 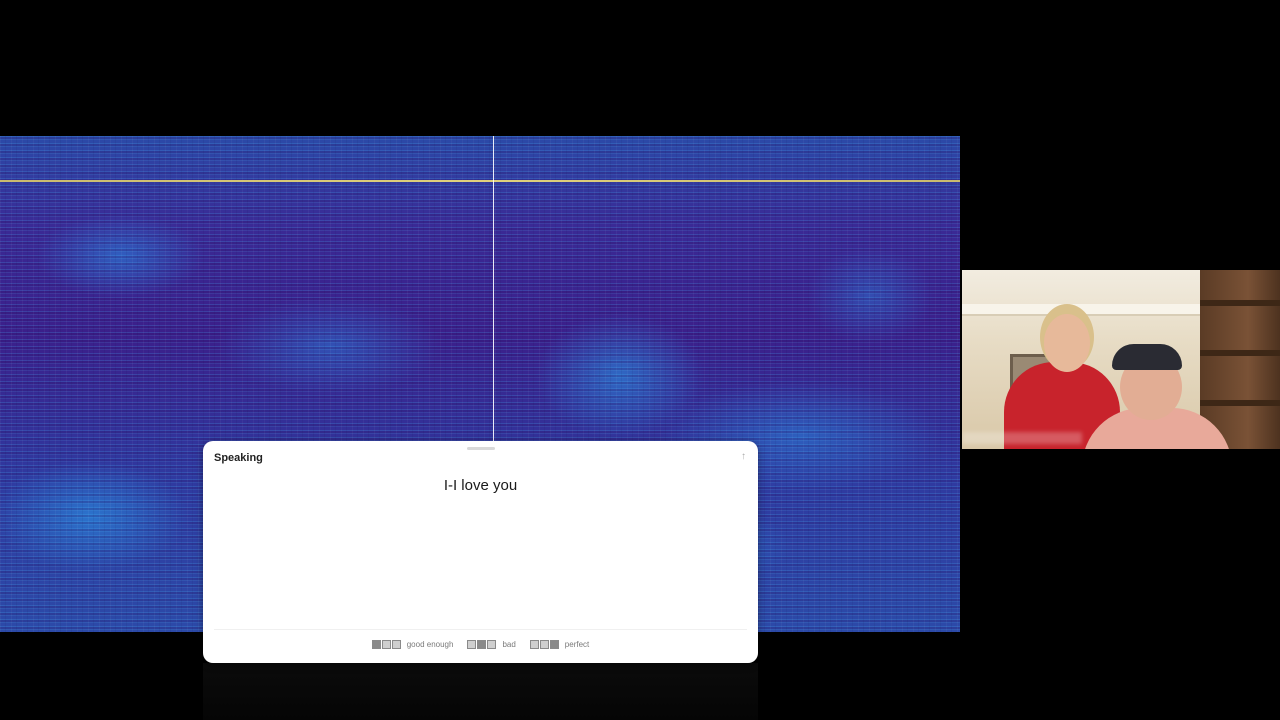 What do you see at coordinates (577, 644) in the screenshot?
I see `rating-label: perfect` at bounding box center [577, 644].